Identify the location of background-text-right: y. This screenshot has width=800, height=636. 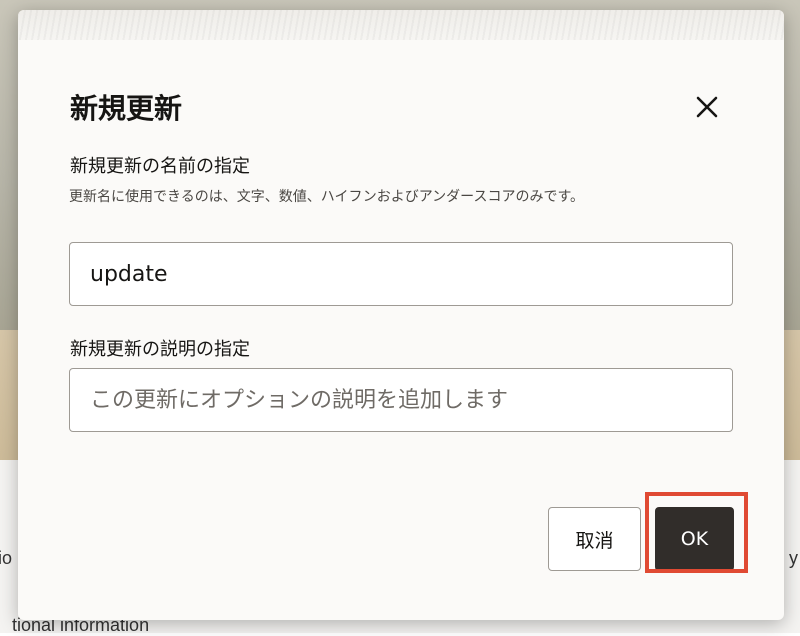
(793, 558).